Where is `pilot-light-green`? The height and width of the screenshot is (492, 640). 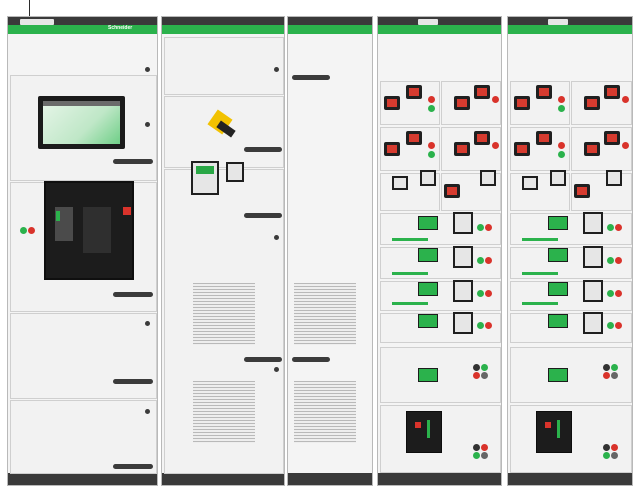 pilot-light-green is located at coordinates (23, 230).